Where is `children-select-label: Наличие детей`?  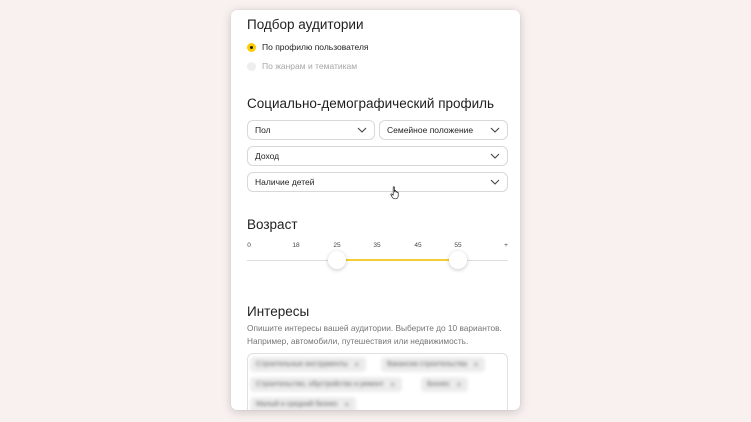 children-select-label: Наличие детей is located at coordinates (285, 182).